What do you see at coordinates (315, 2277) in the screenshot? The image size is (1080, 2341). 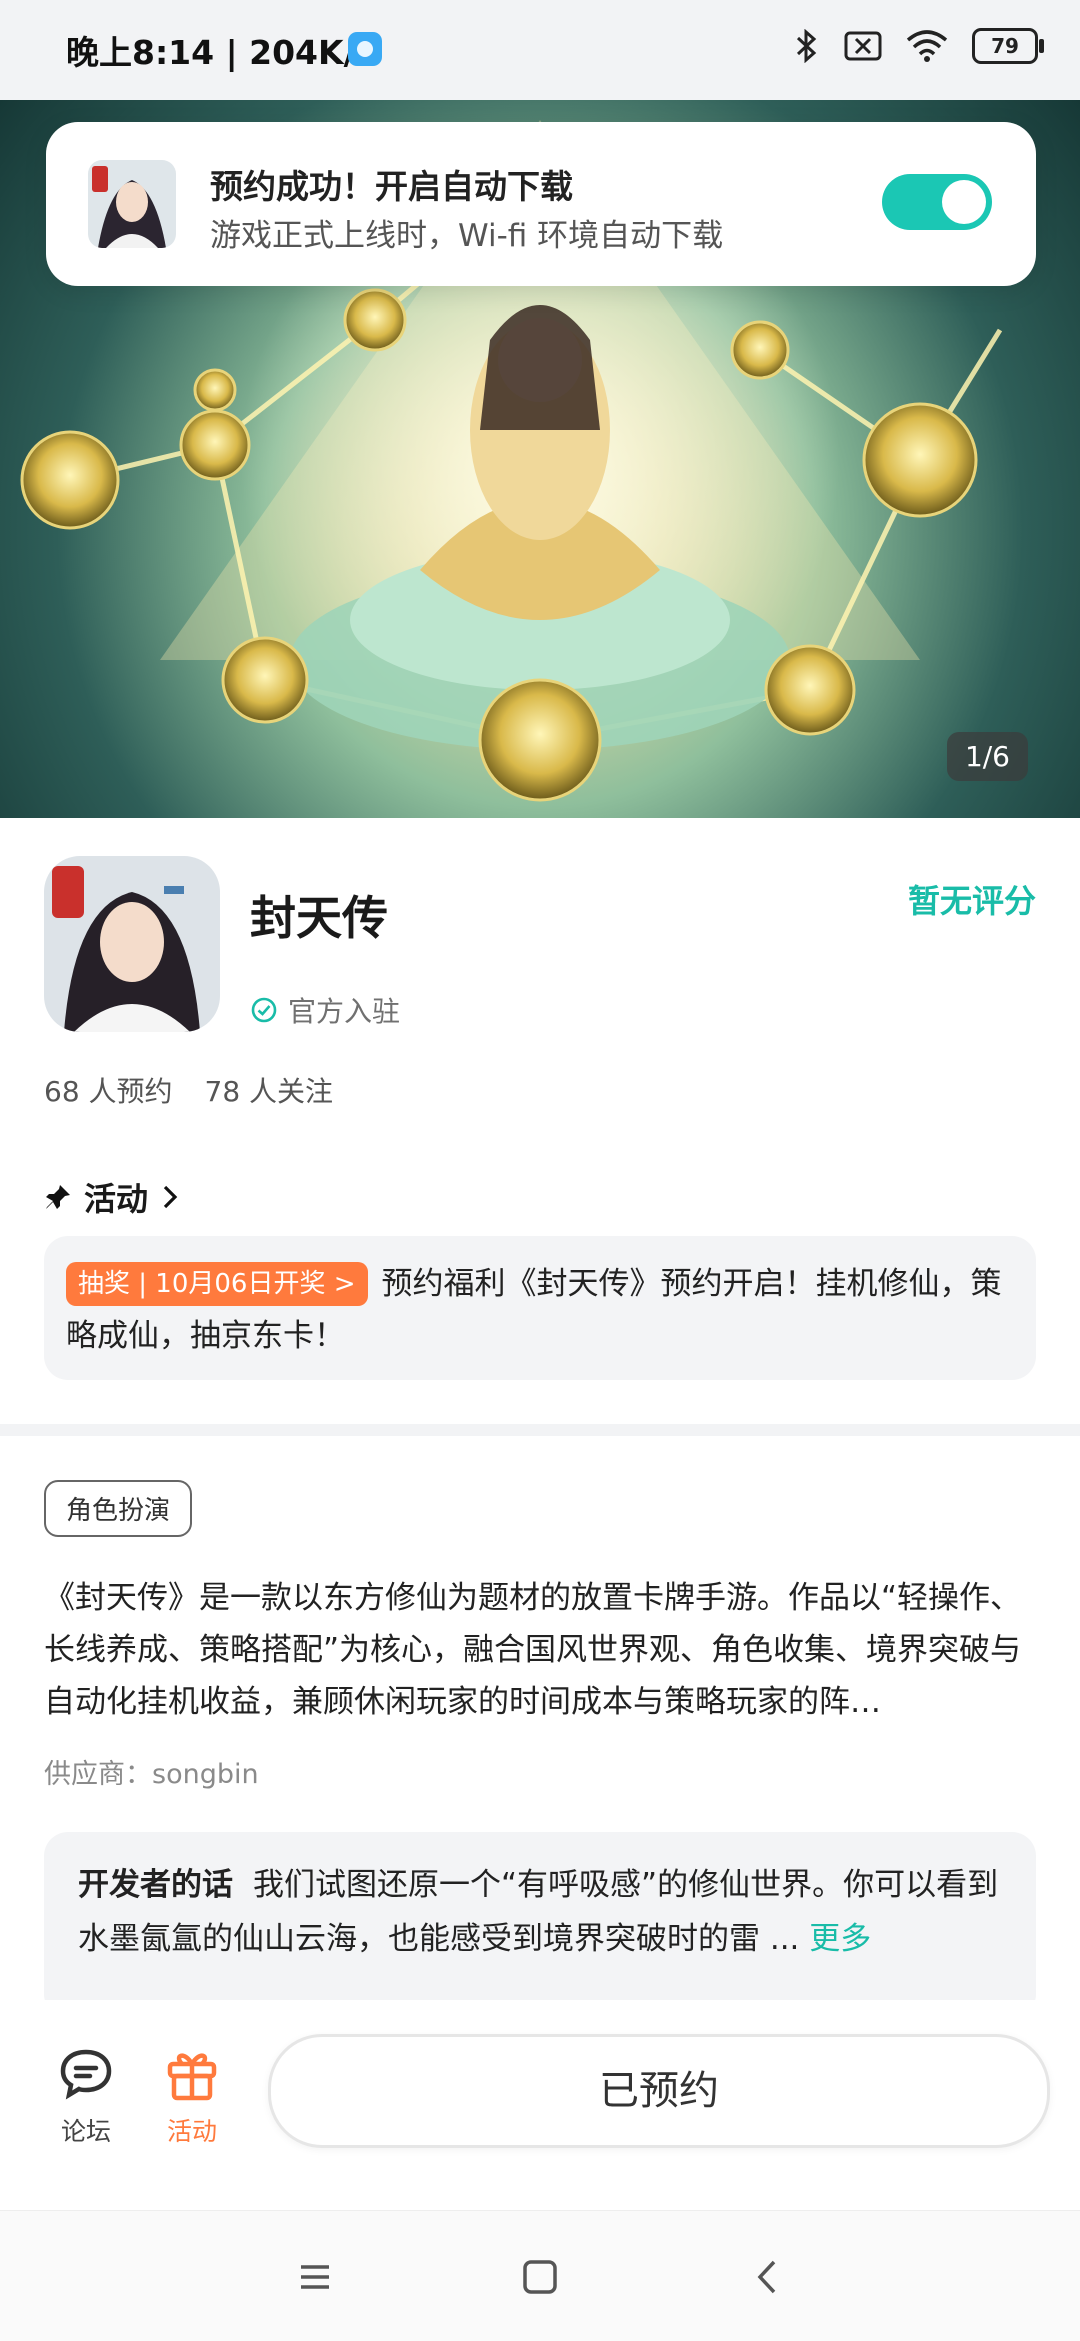 I see `menu-nav-icon` at bounding box center [315, 2277].